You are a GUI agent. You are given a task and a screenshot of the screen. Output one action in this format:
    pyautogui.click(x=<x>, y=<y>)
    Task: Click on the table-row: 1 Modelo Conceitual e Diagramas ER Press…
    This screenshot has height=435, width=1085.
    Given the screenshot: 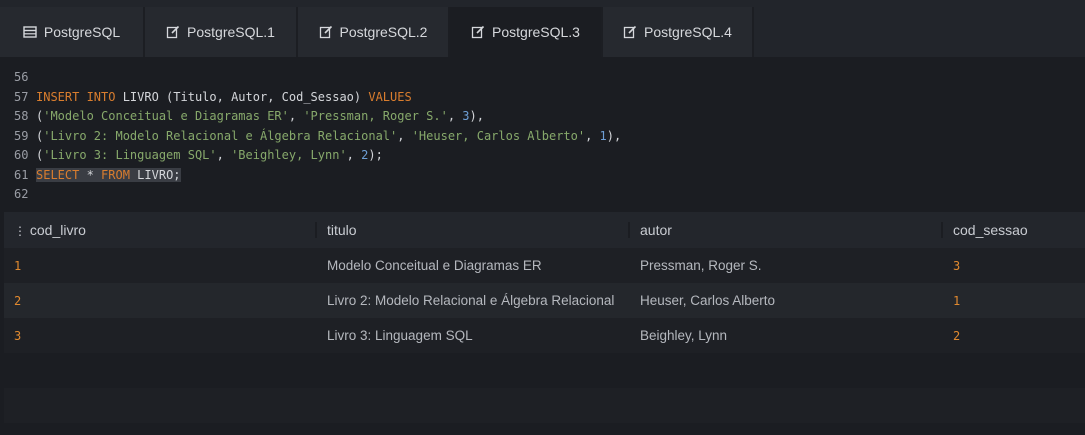 What is the action you would take?
    pyautogui.click(x=544, y=265)
    